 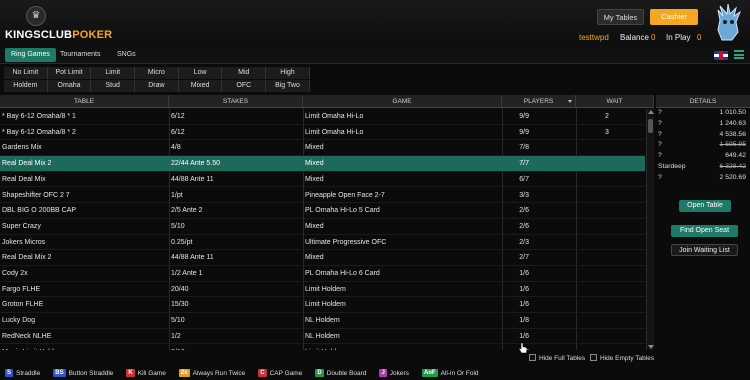 I want to click on seated-player-chips: 649.42, so click(x=735, y=156).